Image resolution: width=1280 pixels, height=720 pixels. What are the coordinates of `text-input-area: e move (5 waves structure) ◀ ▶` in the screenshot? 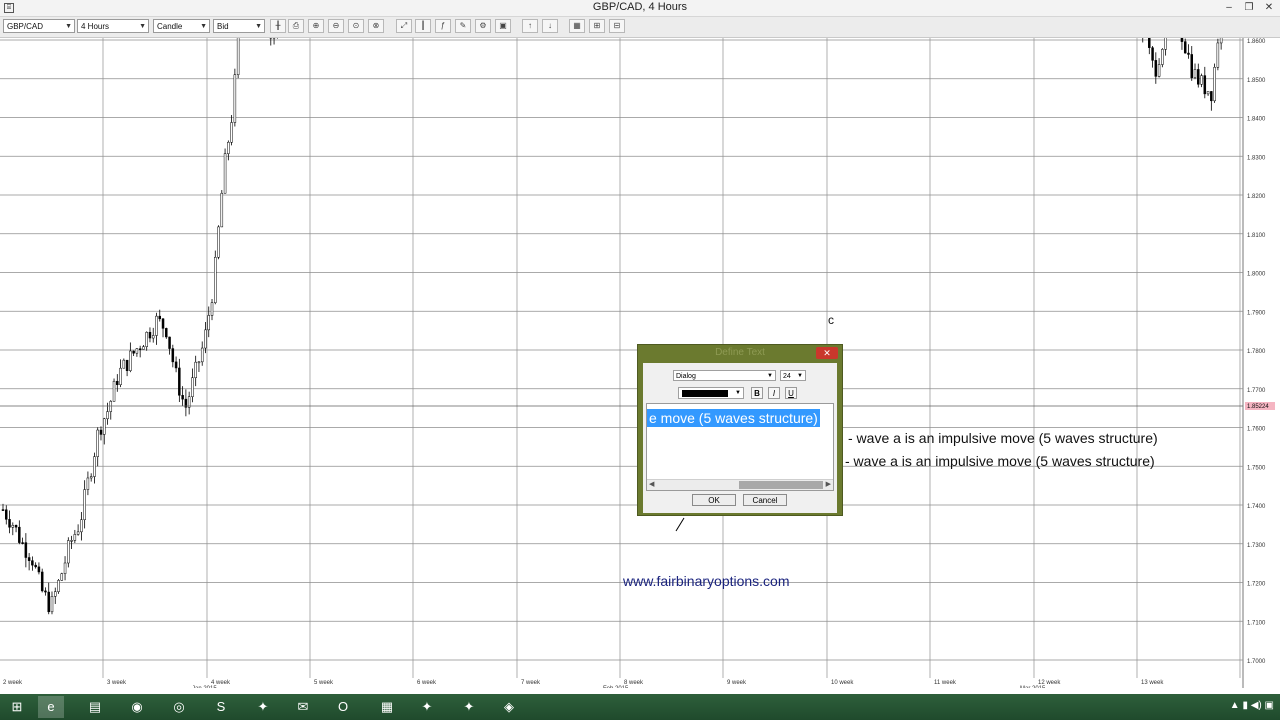 It's located at (740, 447).